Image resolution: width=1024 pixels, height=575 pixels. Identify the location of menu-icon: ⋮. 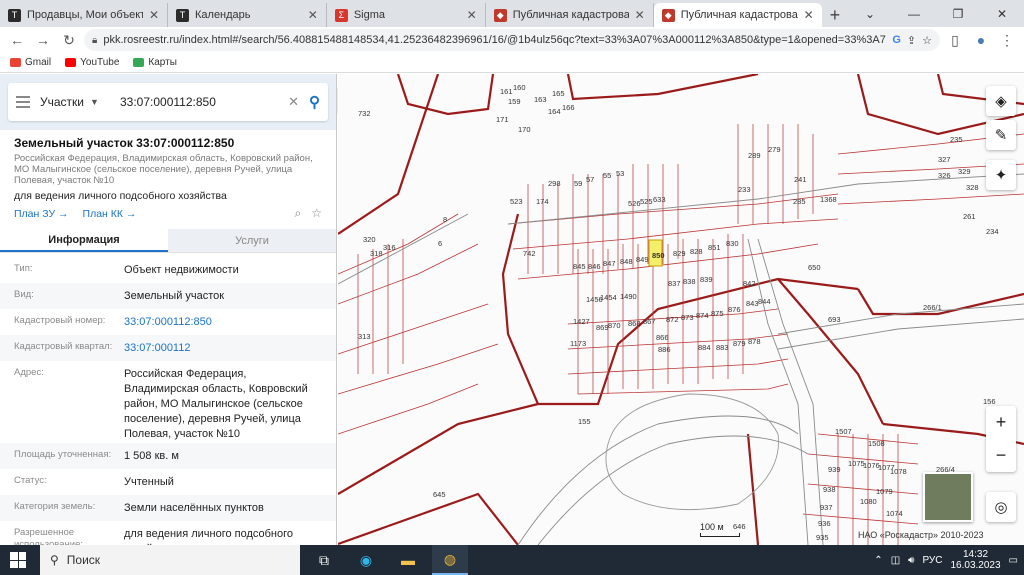
(1007, 40).